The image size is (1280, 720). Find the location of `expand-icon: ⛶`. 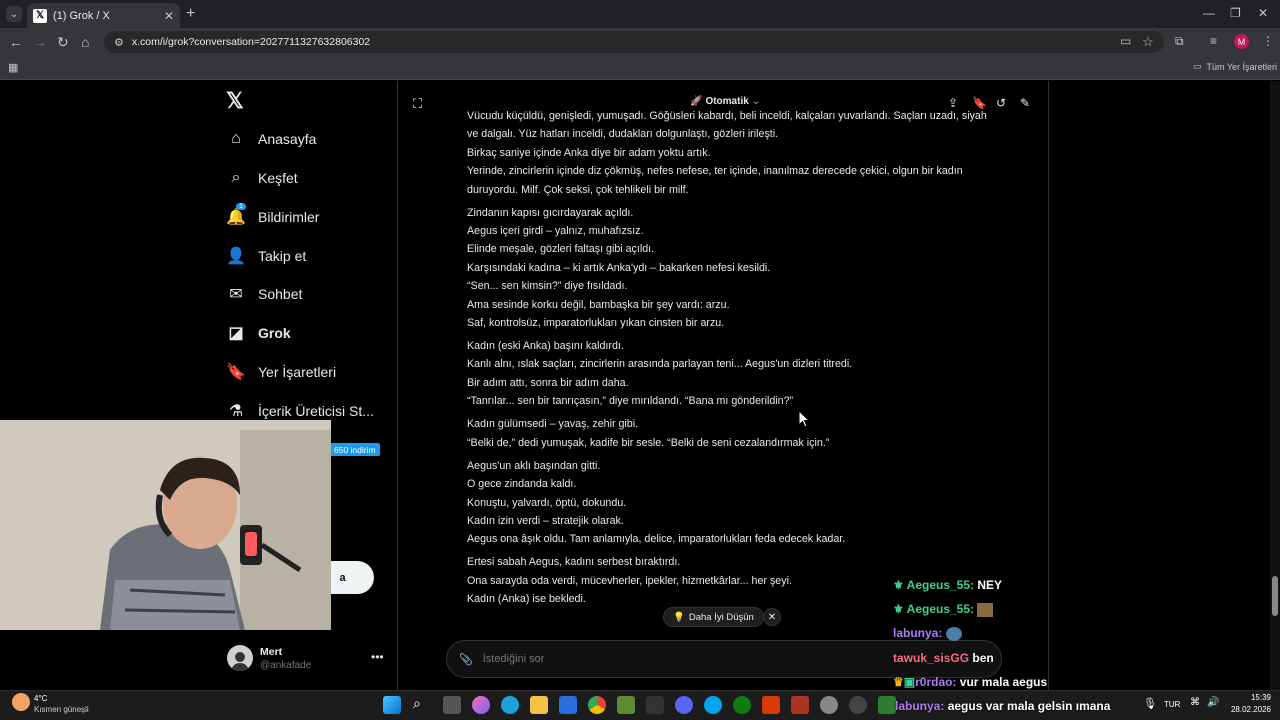

expand-icon: ⛶ is located at coordinates (417, 104).